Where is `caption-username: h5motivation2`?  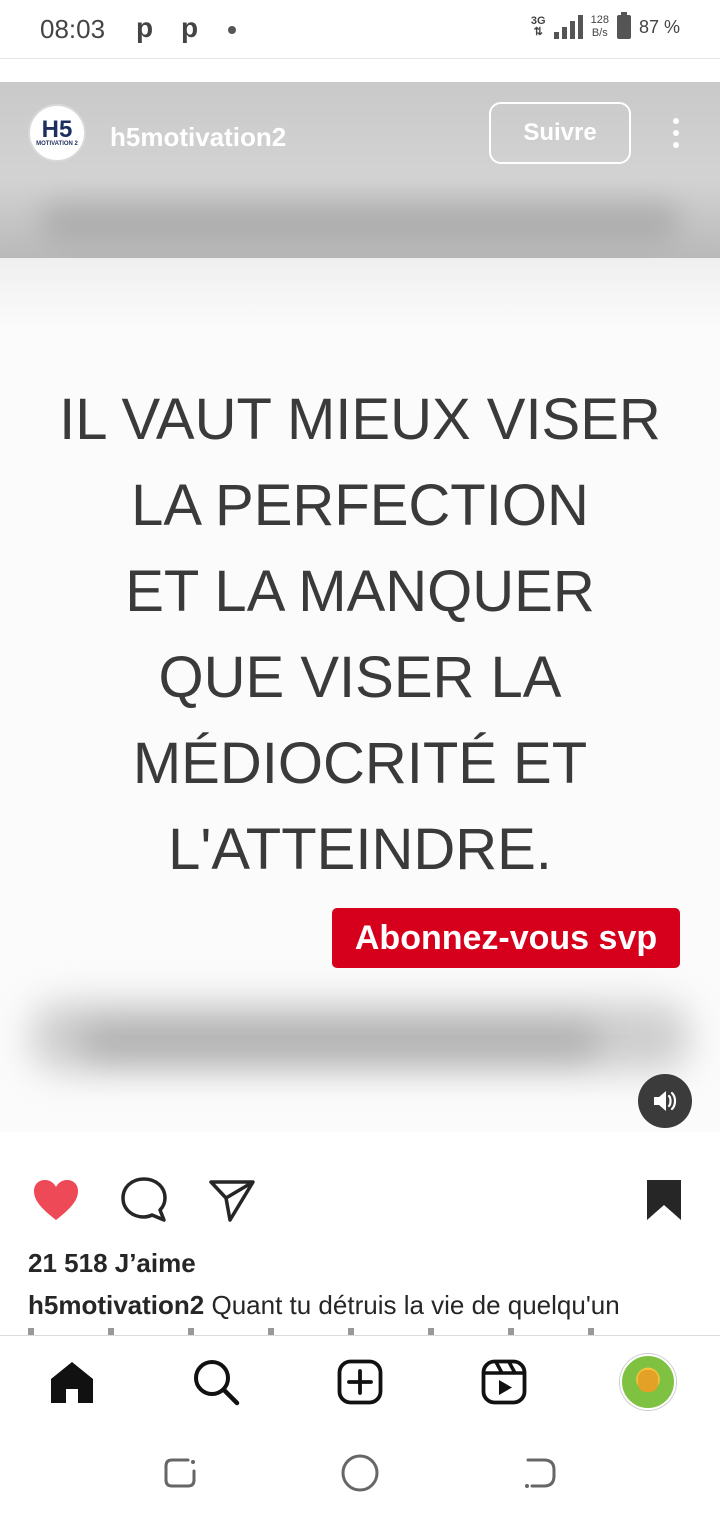 caption-username: h5motivation2 is located at coordinates (116, 1305).